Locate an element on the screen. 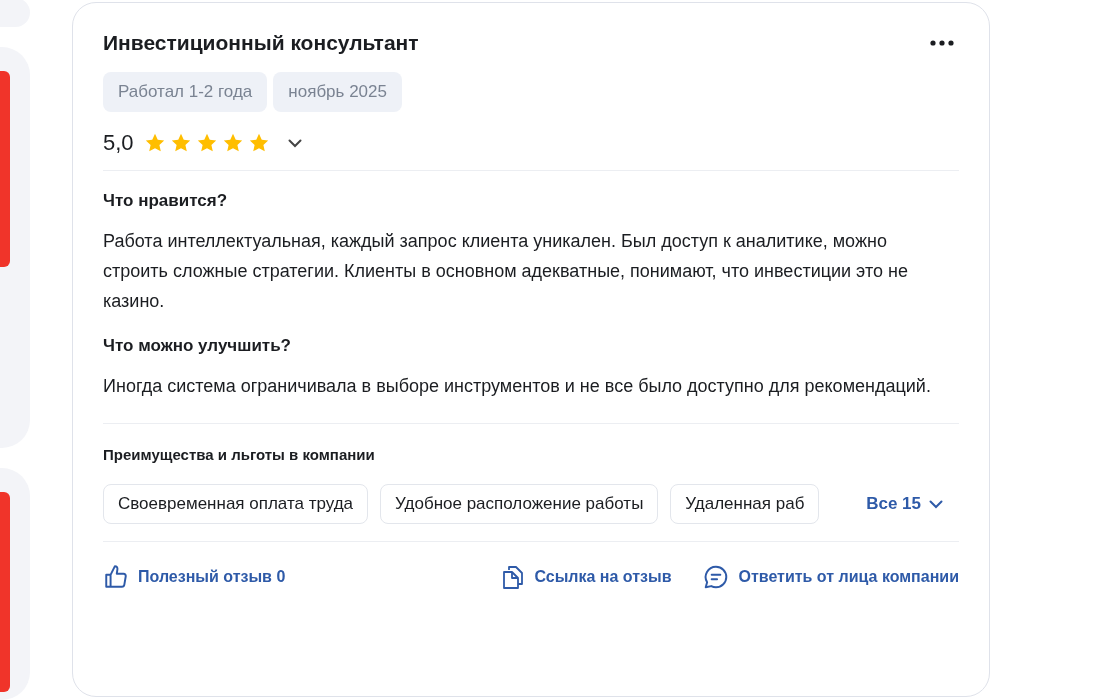 The image size is (1107, 700). benefits-heading: Преимущества и льготы в компании is located at coordinates (239, 454).